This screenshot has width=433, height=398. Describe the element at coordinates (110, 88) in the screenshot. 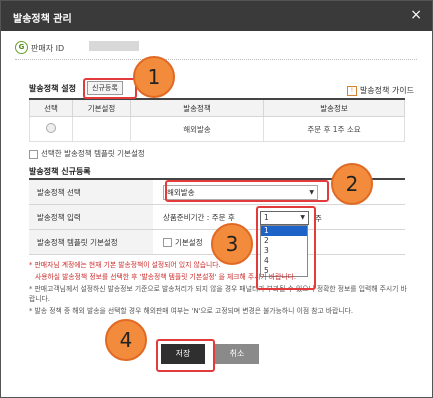

I see `highlight-register` at that location.